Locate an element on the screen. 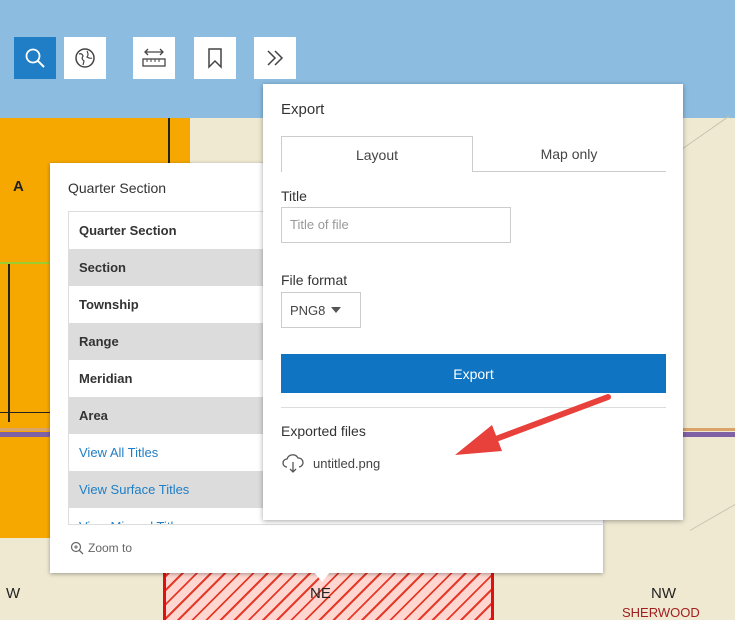 The width and height of the screenshot is (735, 620). exported-file-item: untitled.png is located at coordinates (330, 463).